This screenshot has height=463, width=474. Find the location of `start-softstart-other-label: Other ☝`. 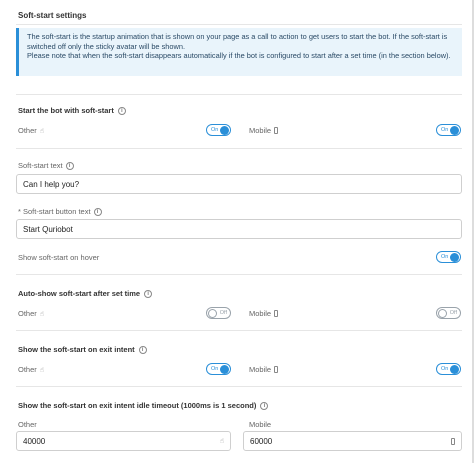

start-softstart-other-label: Other ☝ is located at coordinates (31, 130).